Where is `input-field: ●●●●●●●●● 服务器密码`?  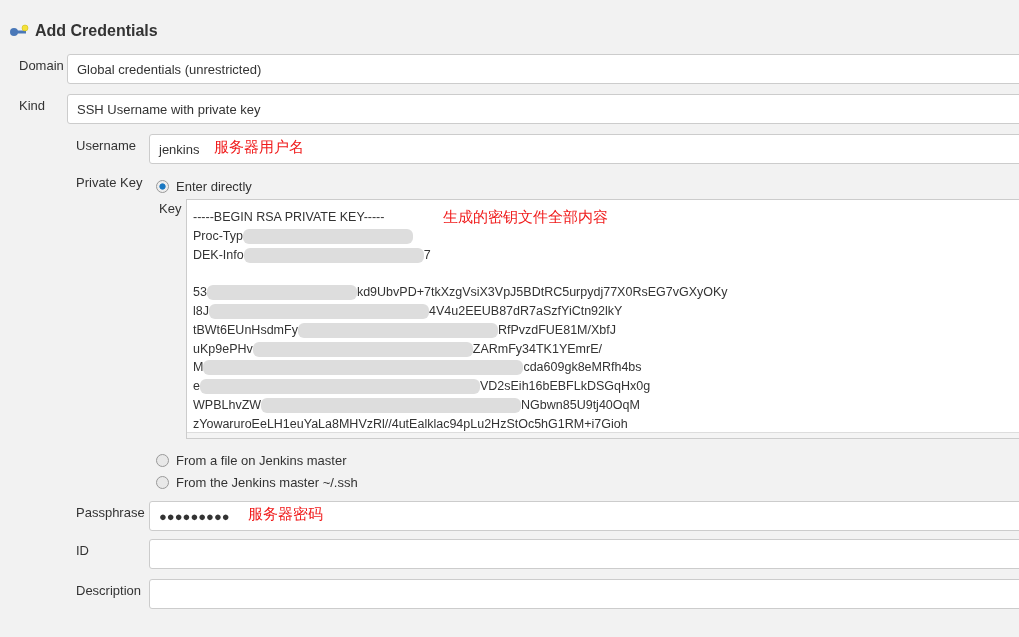 input-field: ●●●●●●●●● 服务器密码 is located at coordinates (584, 516).